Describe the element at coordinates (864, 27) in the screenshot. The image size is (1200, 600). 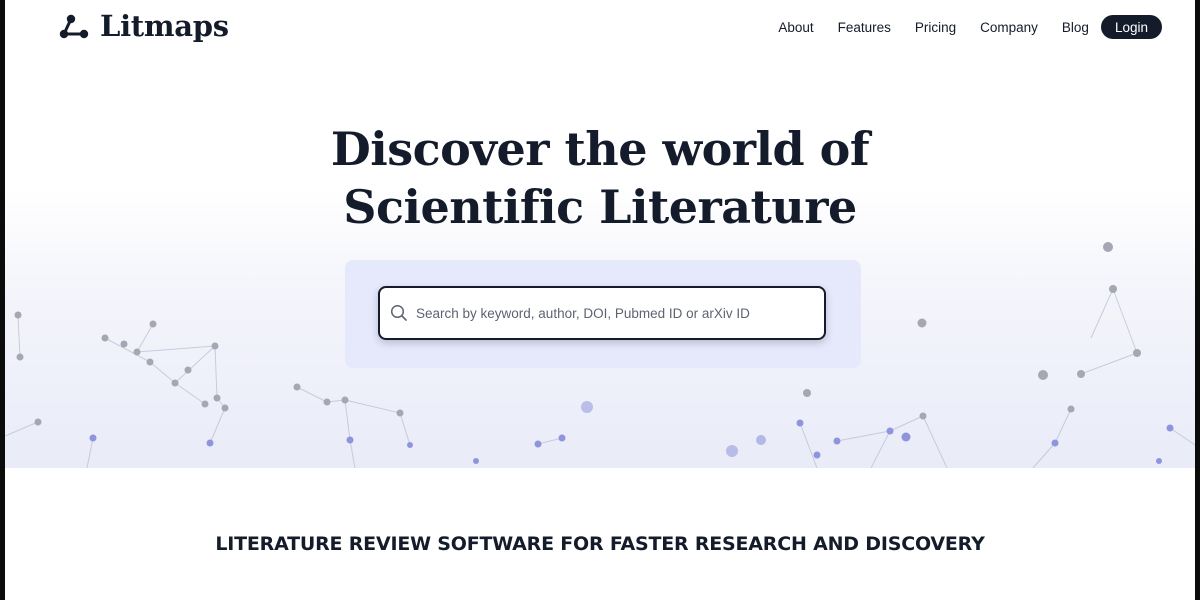
I see `nav-link-features: Features` at that location.